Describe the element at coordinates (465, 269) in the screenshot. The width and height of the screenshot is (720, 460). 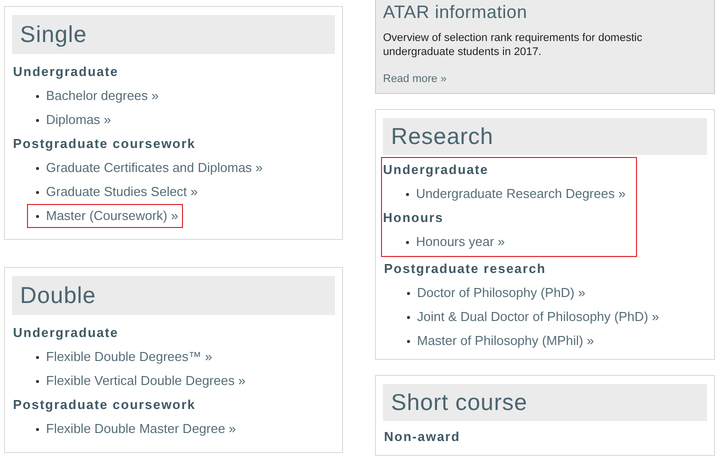
I see `section-heading: Postgraduate research` at that location.